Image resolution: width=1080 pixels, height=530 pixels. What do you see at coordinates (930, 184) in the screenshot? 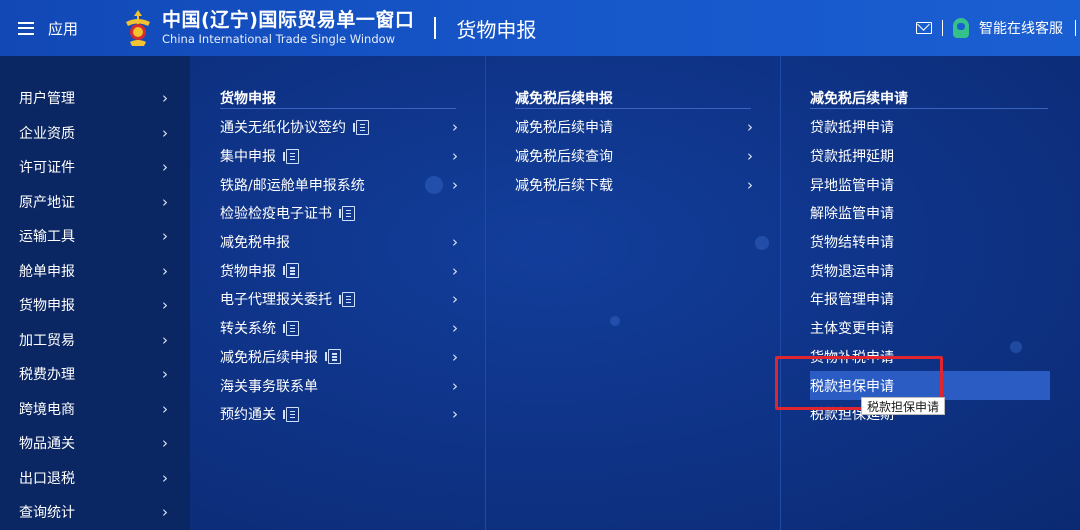
I see `menu-item-offsite-supervision: 异地监管申请` at bounding box center [930, 184].